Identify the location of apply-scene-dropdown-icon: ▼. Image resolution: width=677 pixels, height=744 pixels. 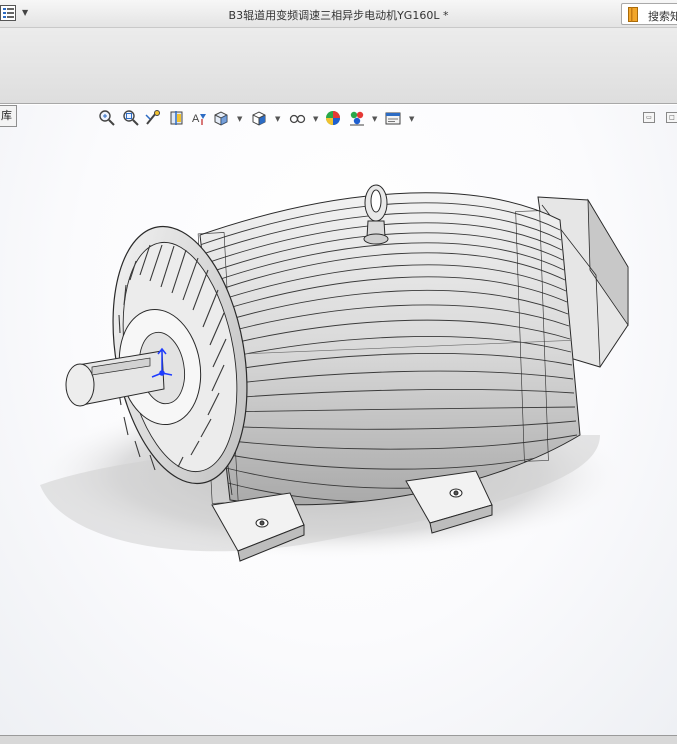
(374, 119).